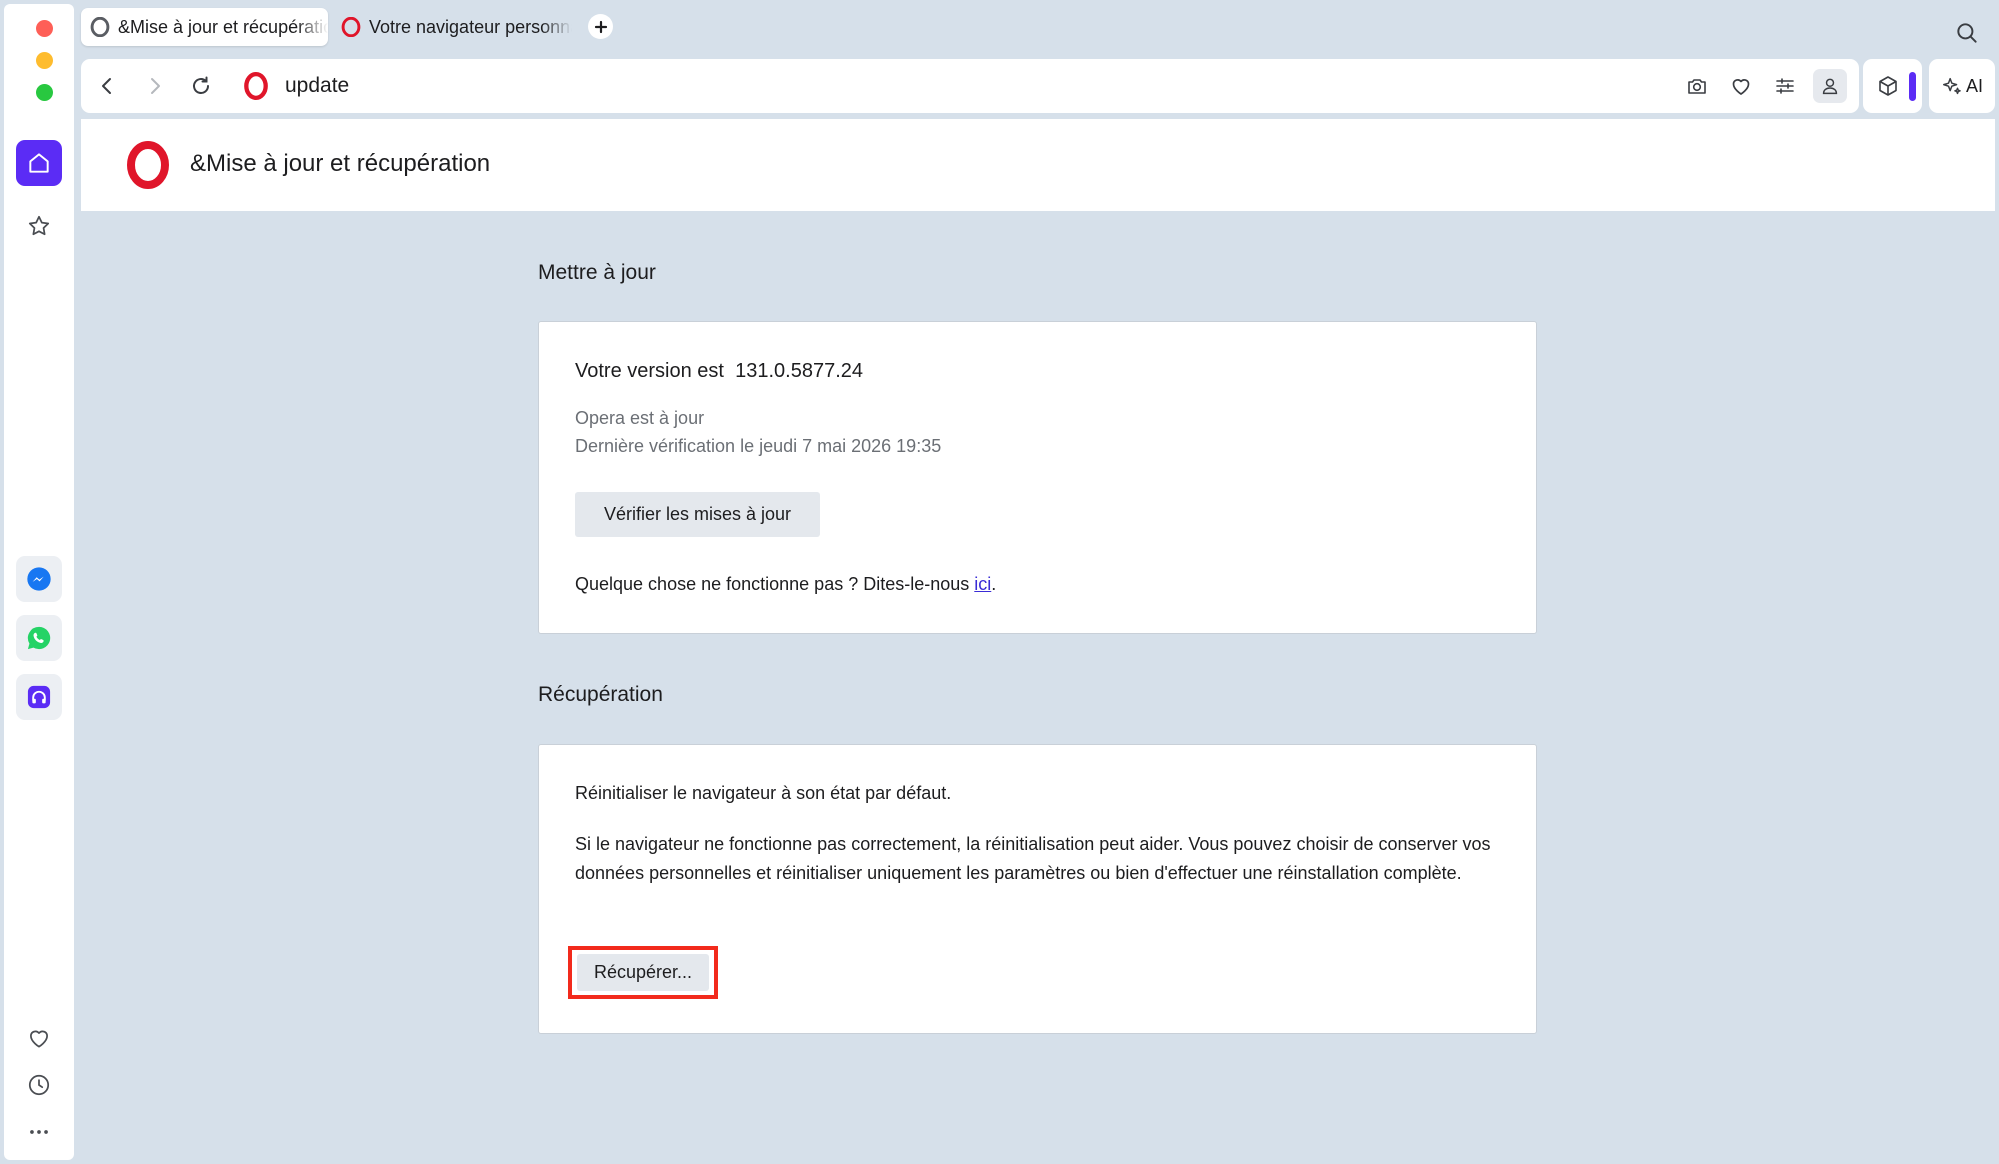 The height and width of the screenshot is (1164, 1999). I want to click on sidebar-pinboards-button, so click(39, 1038).